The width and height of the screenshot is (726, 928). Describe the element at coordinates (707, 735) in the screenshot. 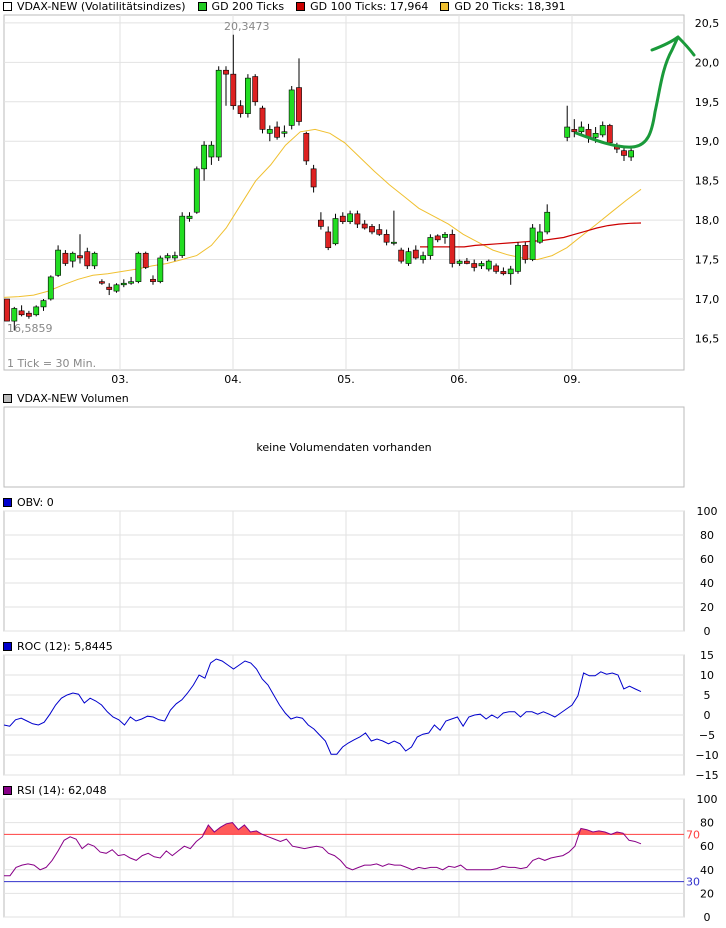

I see `roc-y-tick-label: −5` at that location.